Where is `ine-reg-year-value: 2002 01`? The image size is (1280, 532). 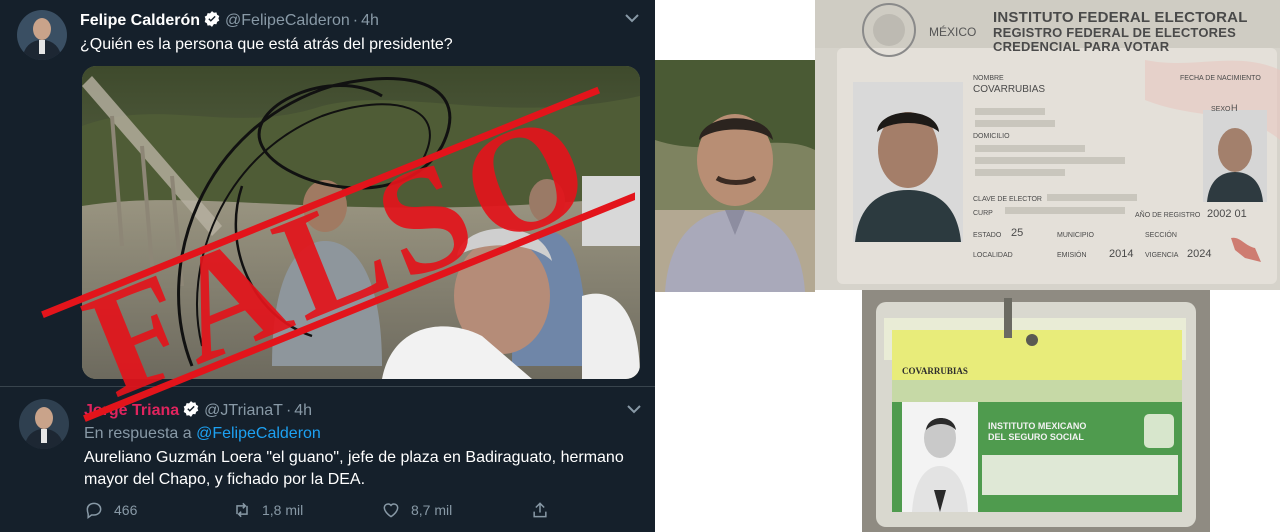
ine-reg-year-value: 2002 01 is located at coordinates (1227, 214).